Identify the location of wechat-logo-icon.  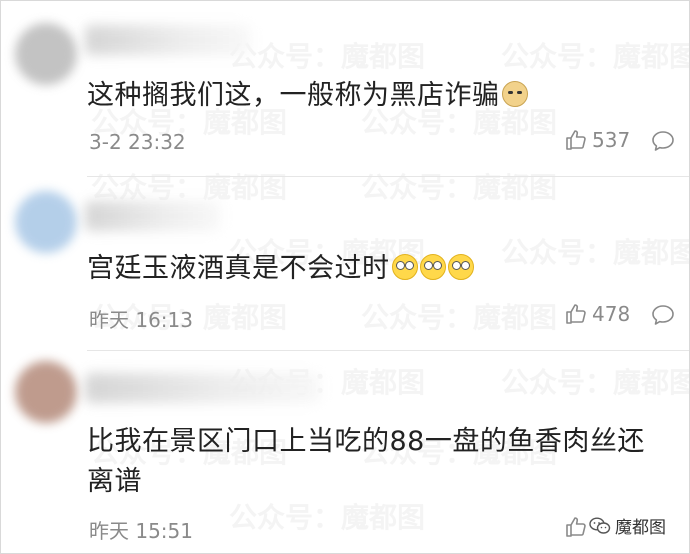
(600, 525).